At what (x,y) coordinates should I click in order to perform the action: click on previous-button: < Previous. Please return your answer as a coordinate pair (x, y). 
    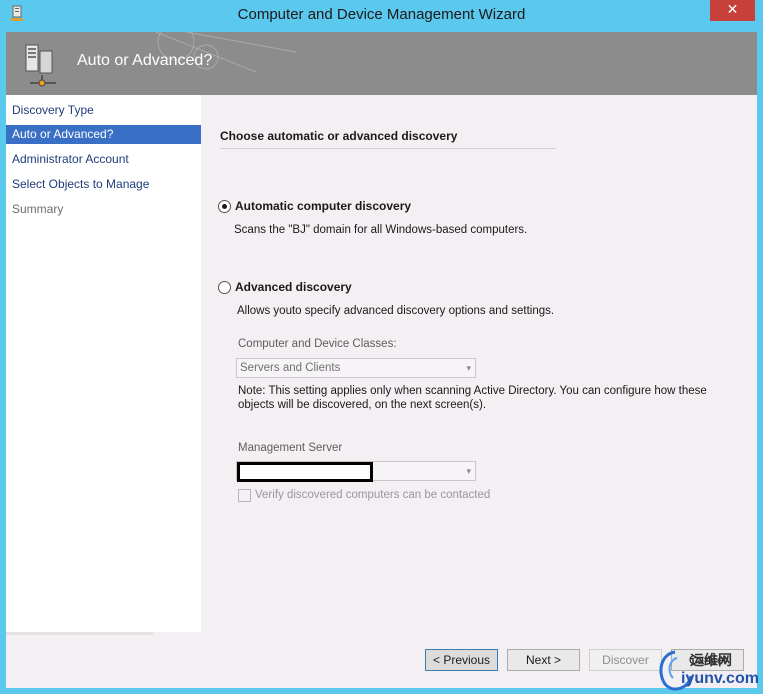
    Looking at the image, I should click on (461, 660).